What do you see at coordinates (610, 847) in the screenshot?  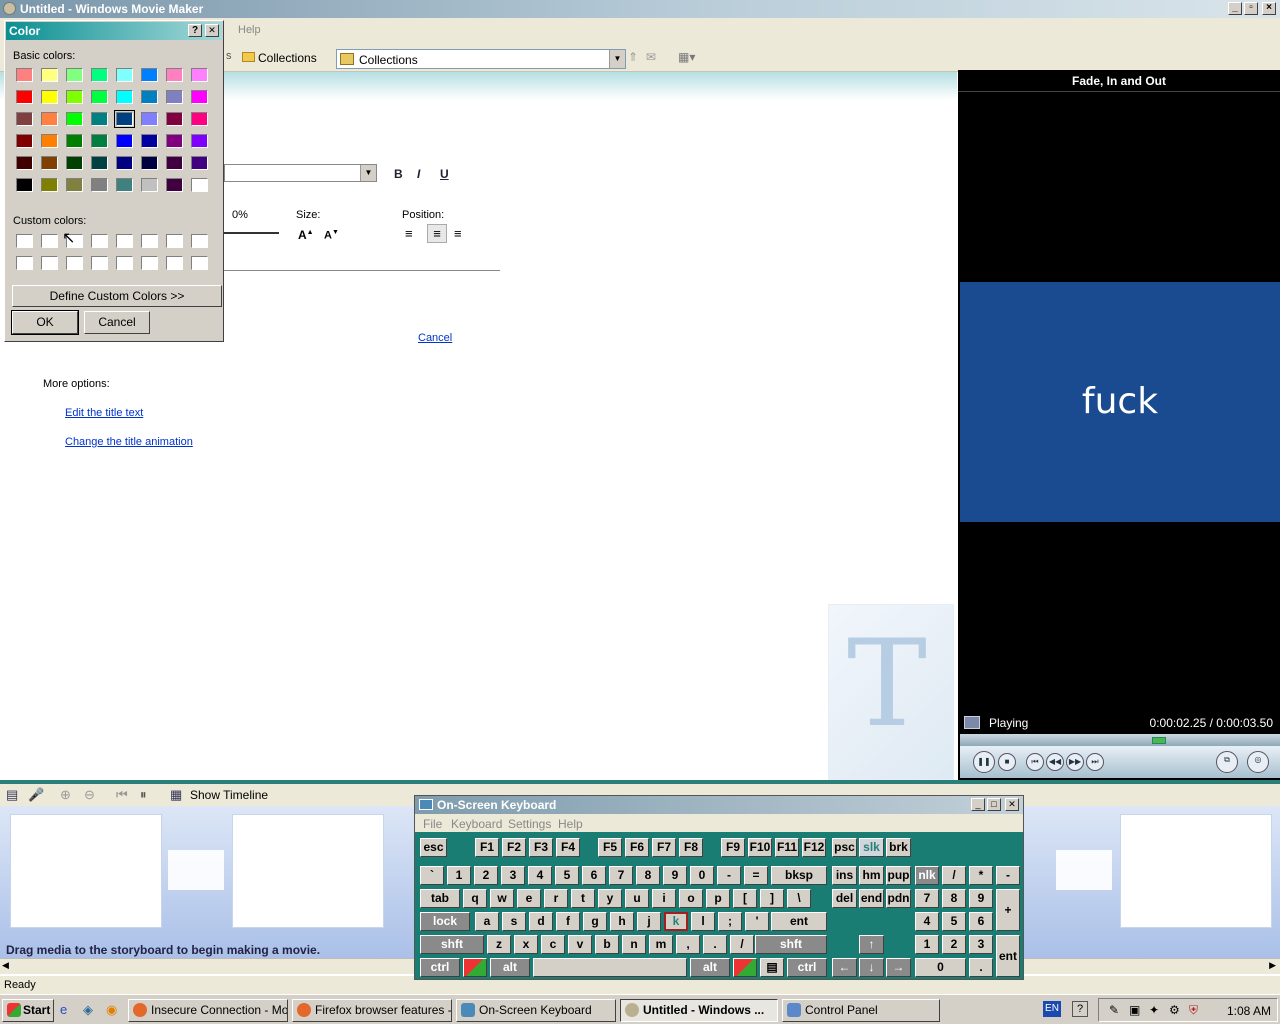 I see `key-F5: F5` at bounding box center [610, 847].